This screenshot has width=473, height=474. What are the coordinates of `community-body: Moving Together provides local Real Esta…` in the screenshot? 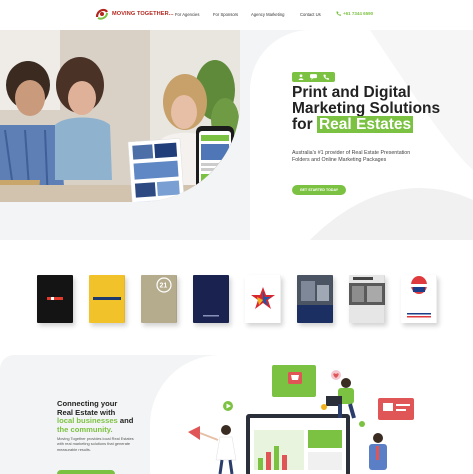 It's located at (95, 444).